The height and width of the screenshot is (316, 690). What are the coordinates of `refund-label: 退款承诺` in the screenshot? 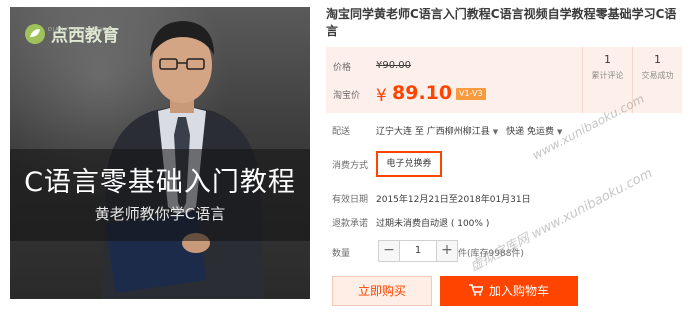 It's located at (350, 224).